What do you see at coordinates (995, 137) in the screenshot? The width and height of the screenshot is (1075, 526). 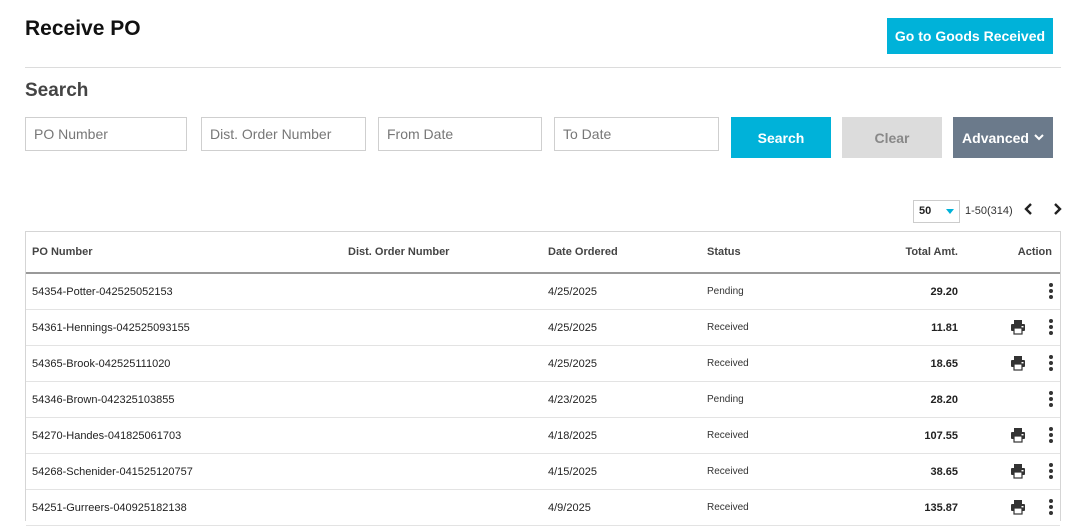 I see `advanced-label: Advanced` at bounding box center [995, 137].